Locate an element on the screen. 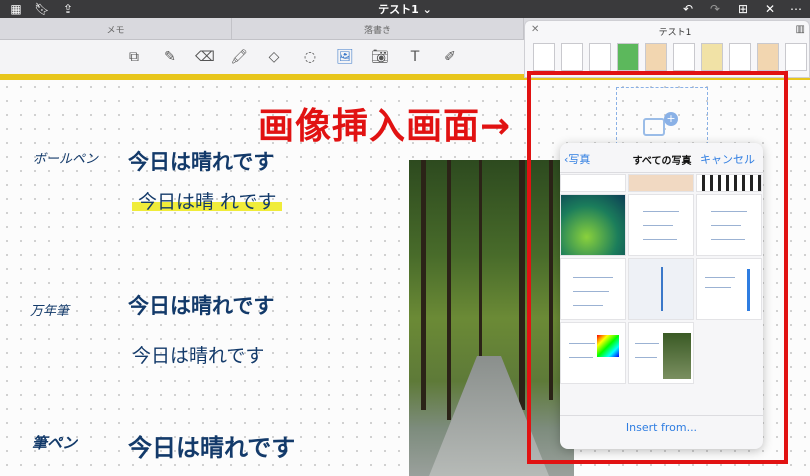 Image resolution: width=810 pixels, height=476 pixels. ballpoint-sample: 今日は晴れです is located at coordinates (201, 161).